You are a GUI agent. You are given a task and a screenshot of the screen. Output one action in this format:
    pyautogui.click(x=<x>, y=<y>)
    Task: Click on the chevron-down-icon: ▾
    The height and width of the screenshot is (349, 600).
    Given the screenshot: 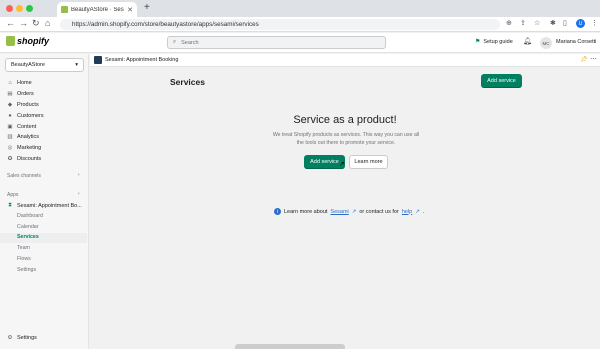 What is the action you would take?
    pyautogui.click(x=76, y=65)
    